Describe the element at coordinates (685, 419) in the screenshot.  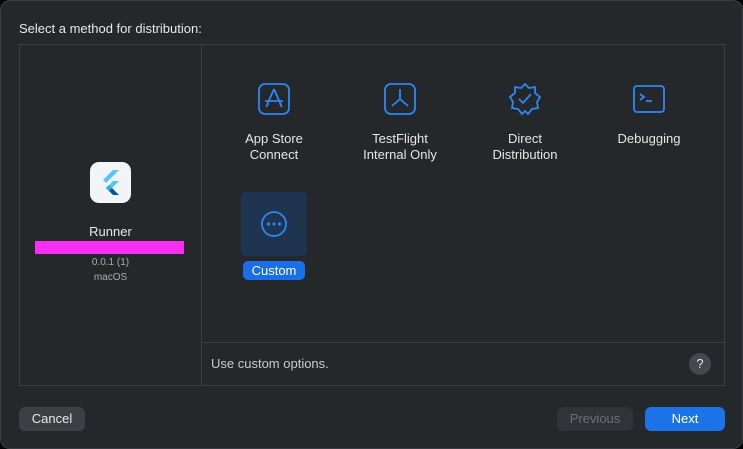
I see `next-button: Next` at that location.